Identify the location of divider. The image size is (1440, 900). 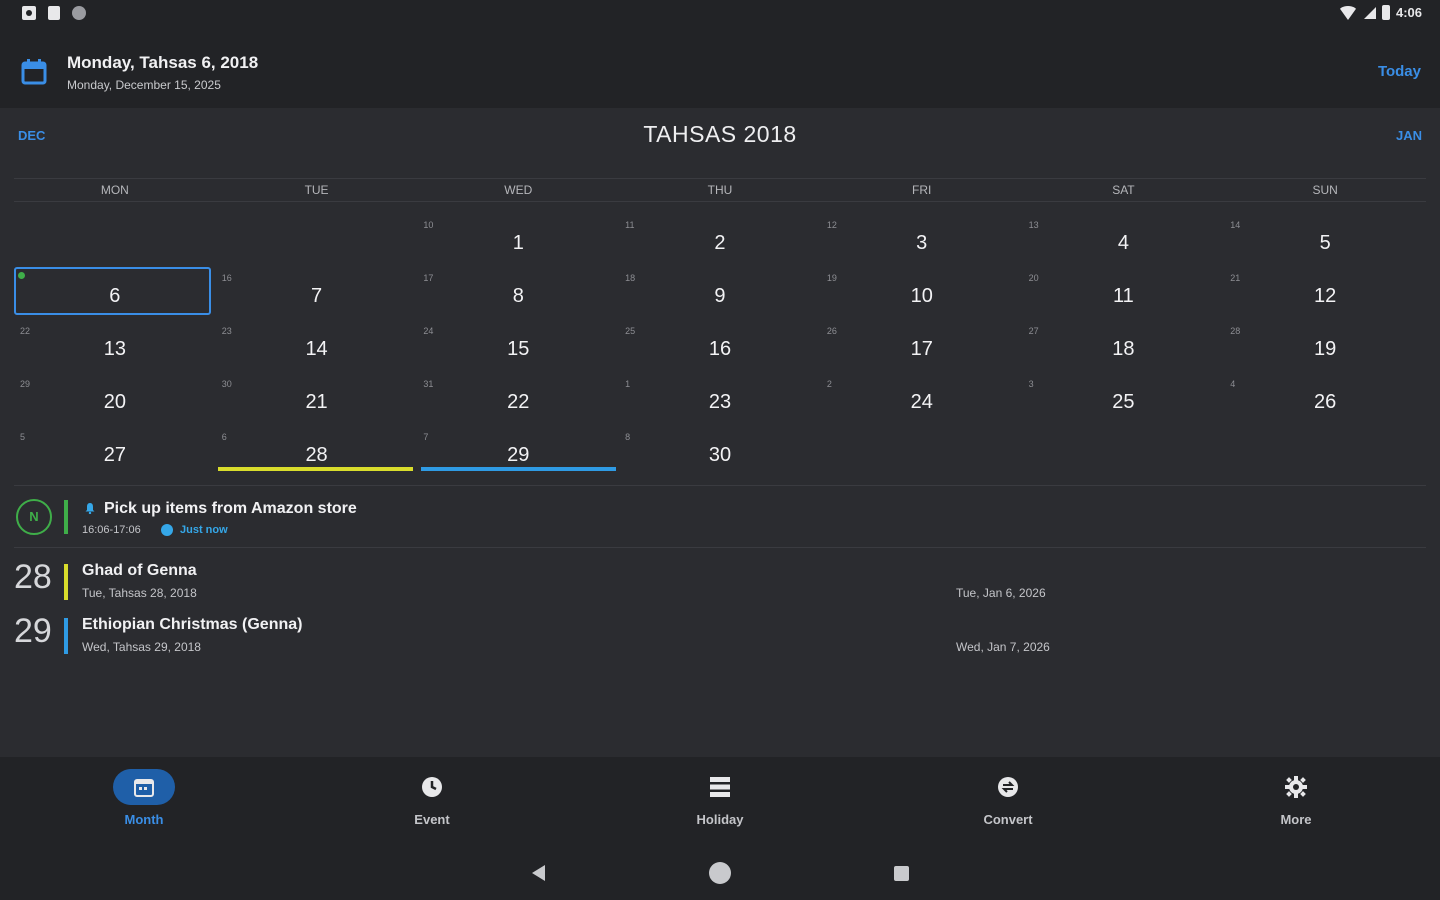
(720, 547).